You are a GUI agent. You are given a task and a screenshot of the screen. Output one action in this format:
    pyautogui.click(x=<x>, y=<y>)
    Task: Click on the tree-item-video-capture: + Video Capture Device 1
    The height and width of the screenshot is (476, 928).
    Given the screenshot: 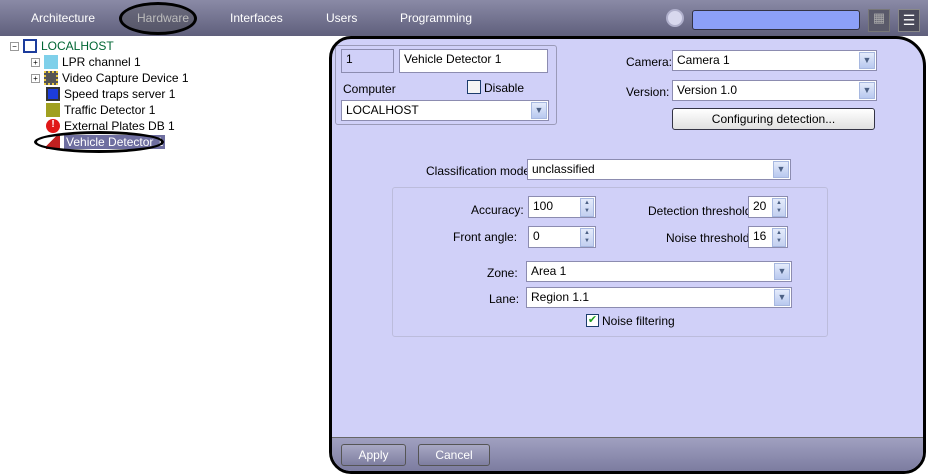 What is the action you would take?
    pyautogui.click(x=110, y=78)
    